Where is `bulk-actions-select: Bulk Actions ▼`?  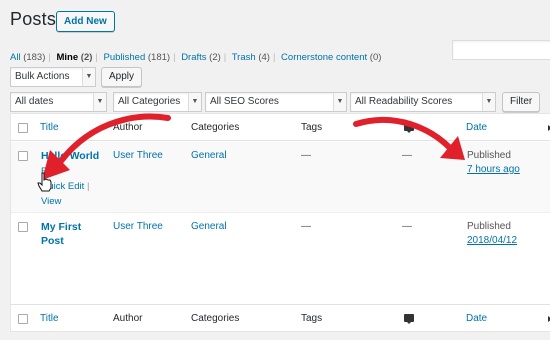
bulk-actions-select: Bulk Actions ▼ is located at coordinates (53, 77).